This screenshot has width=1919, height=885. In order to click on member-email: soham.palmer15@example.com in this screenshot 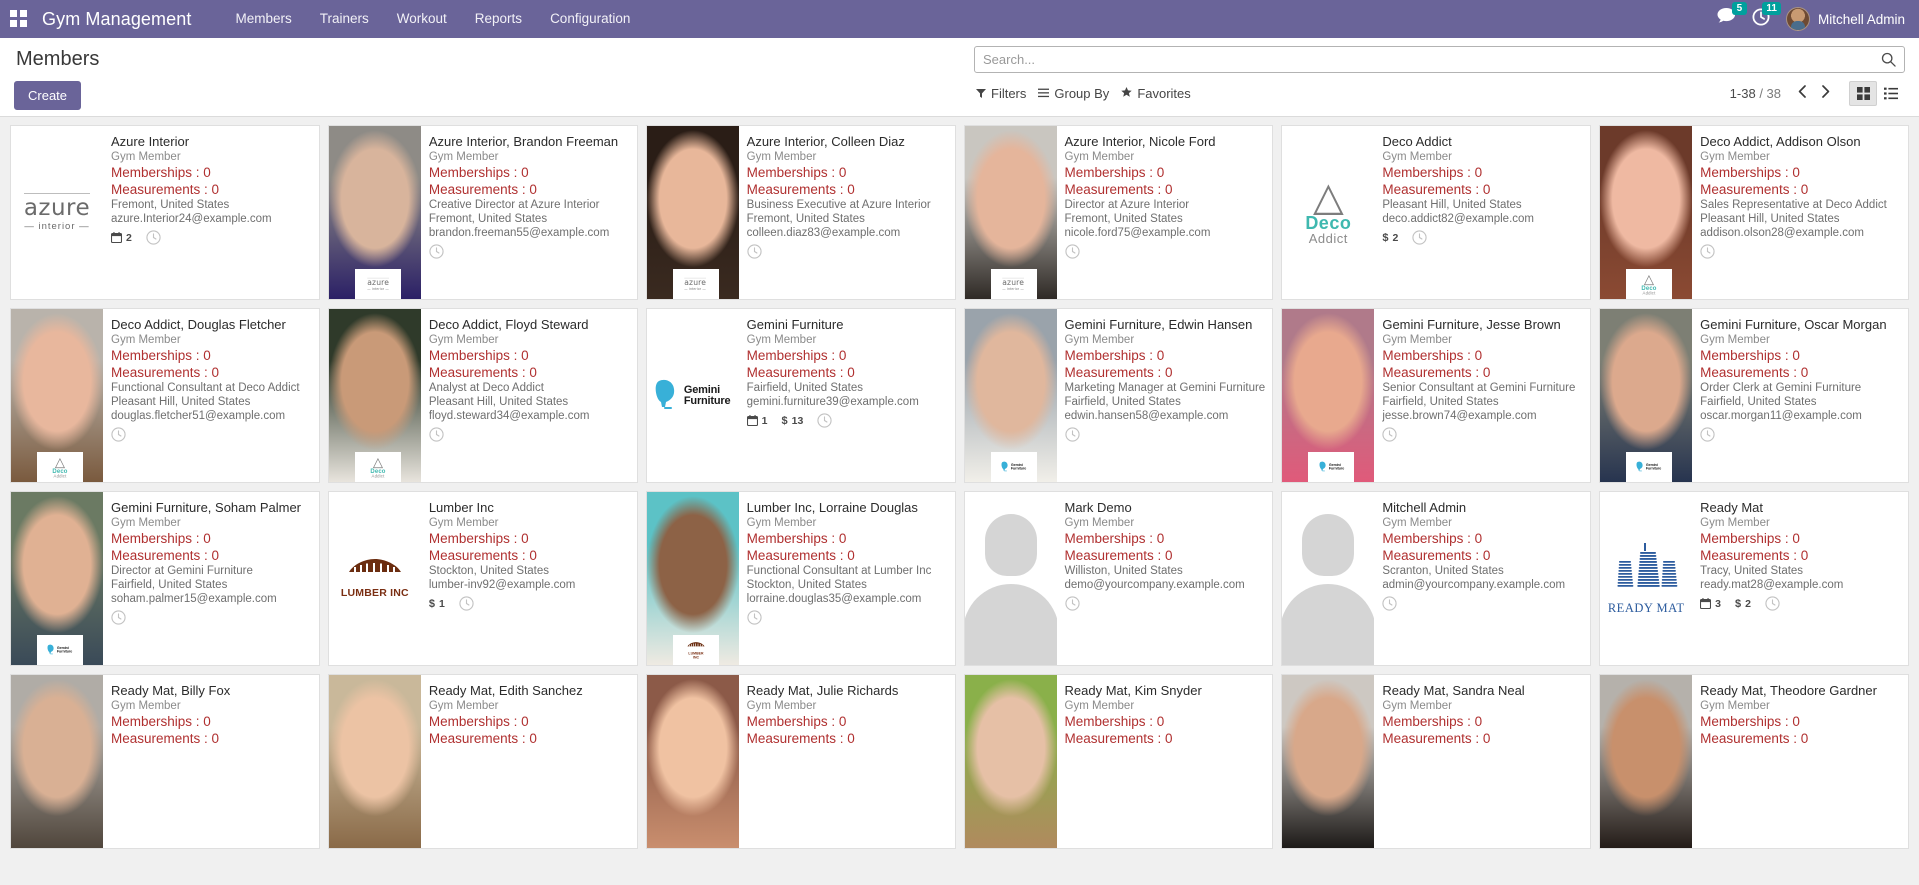, I will do `click(212, 599)`.